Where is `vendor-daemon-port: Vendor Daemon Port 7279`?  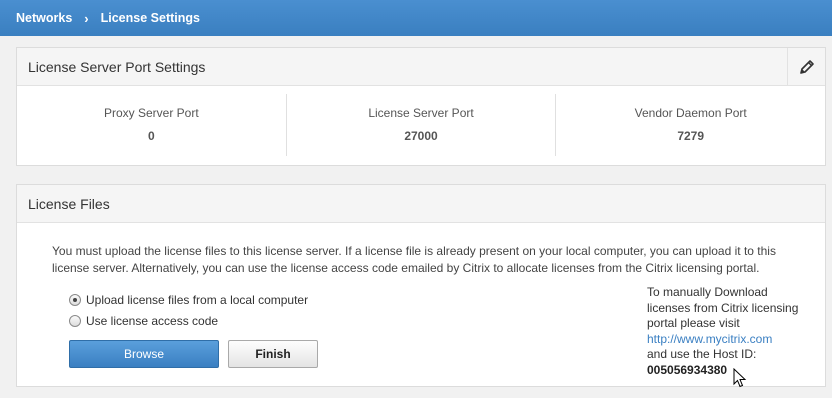
vendor-daemon-port: Vendor Daemon Port 7279 is located at coordinates (690, 126).